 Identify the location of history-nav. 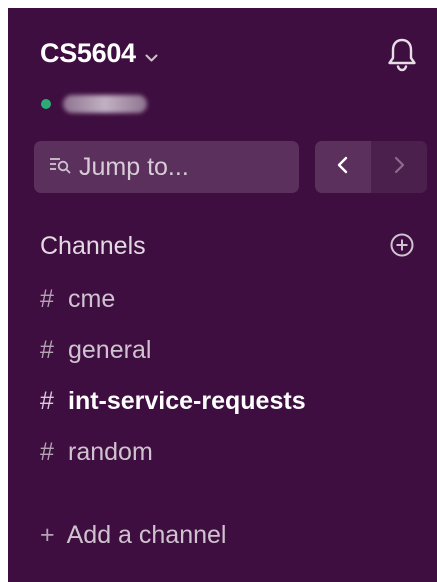
(371, 167).